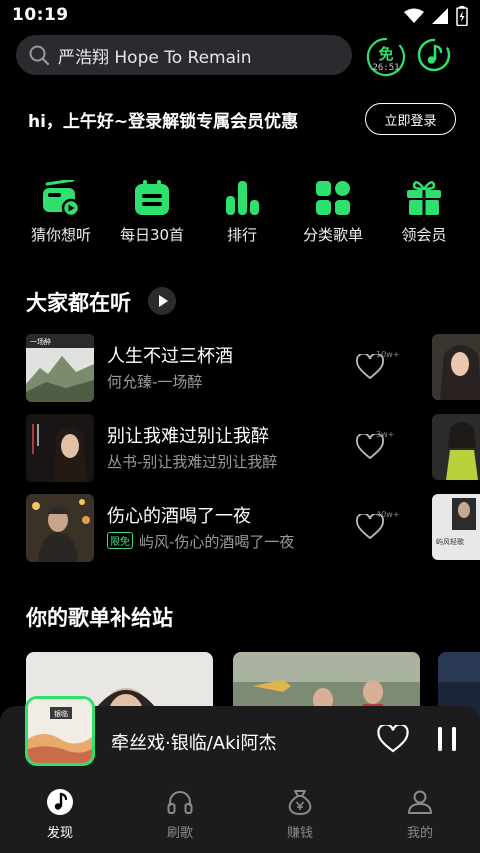 The image size is (480, 853). I want to click on quick-link-daily: 每日30首, so click(152, 212).